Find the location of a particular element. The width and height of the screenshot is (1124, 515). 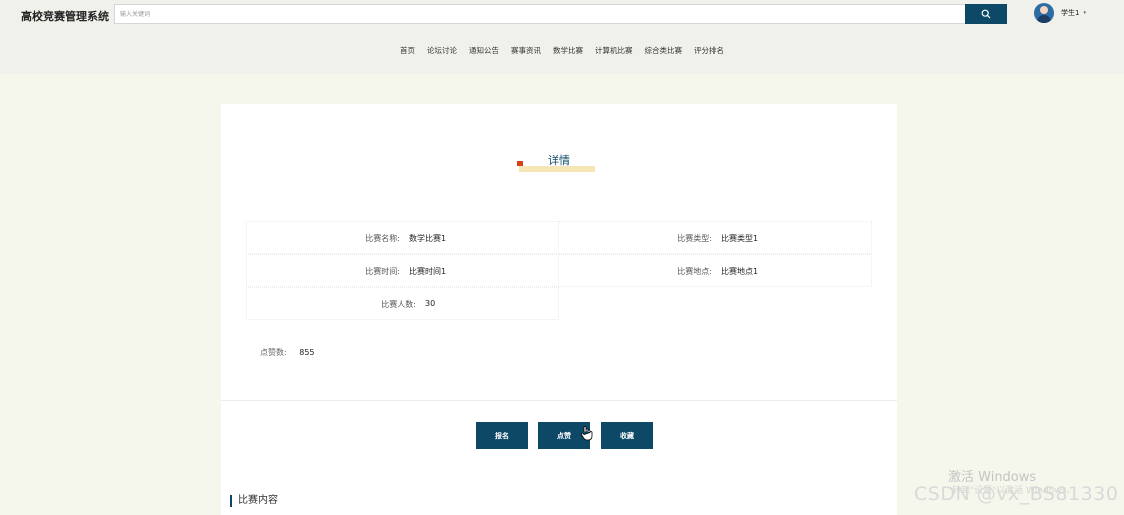

section-title-contest-content: 比赛内容 is located at coordinates (254, 501).